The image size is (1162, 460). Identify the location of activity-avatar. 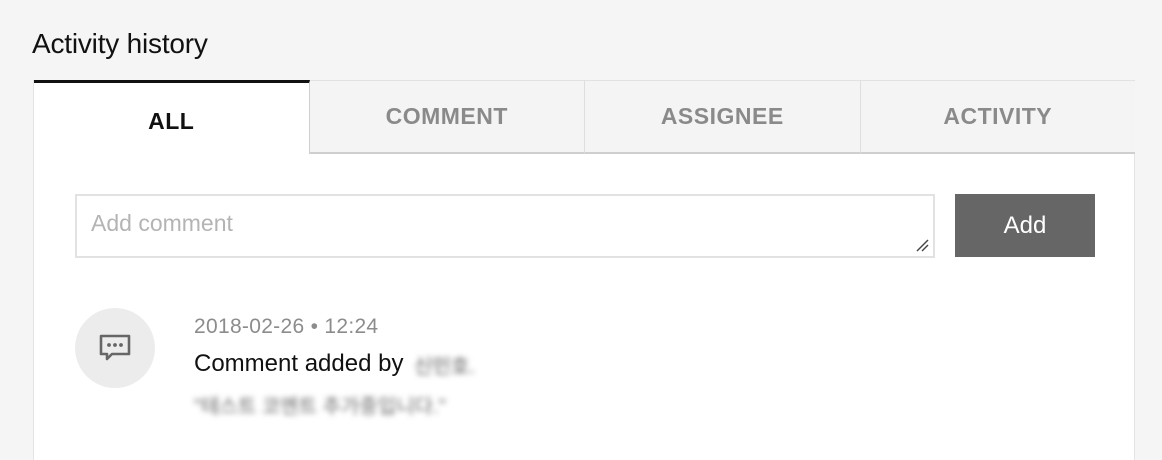
(115, 348).